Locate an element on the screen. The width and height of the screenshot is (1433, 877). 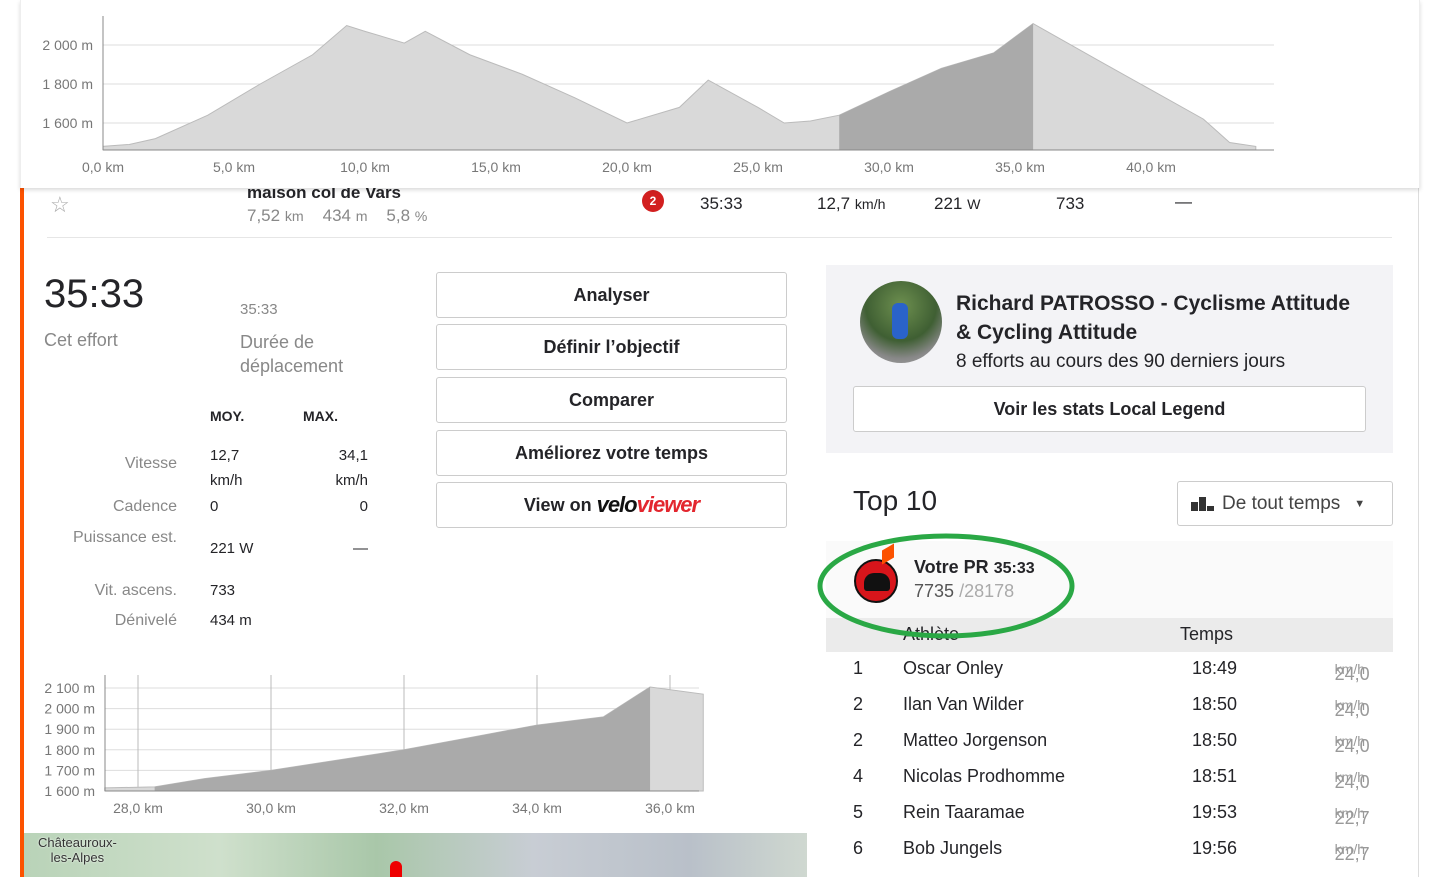
timeframe-dropdown: De tout temps ▼ is located at coordinates (1285, 503).